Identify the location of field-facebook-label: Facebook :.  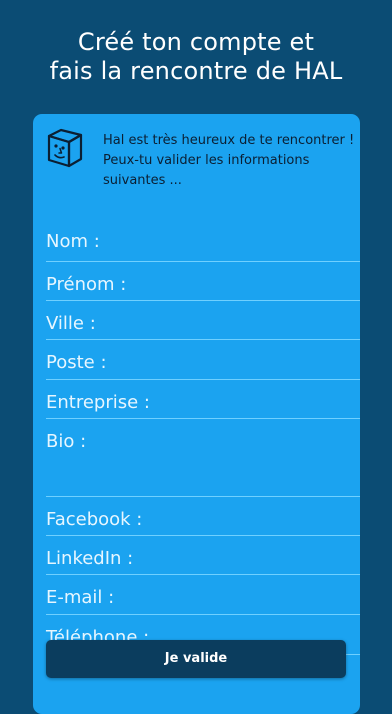
(94, 519).